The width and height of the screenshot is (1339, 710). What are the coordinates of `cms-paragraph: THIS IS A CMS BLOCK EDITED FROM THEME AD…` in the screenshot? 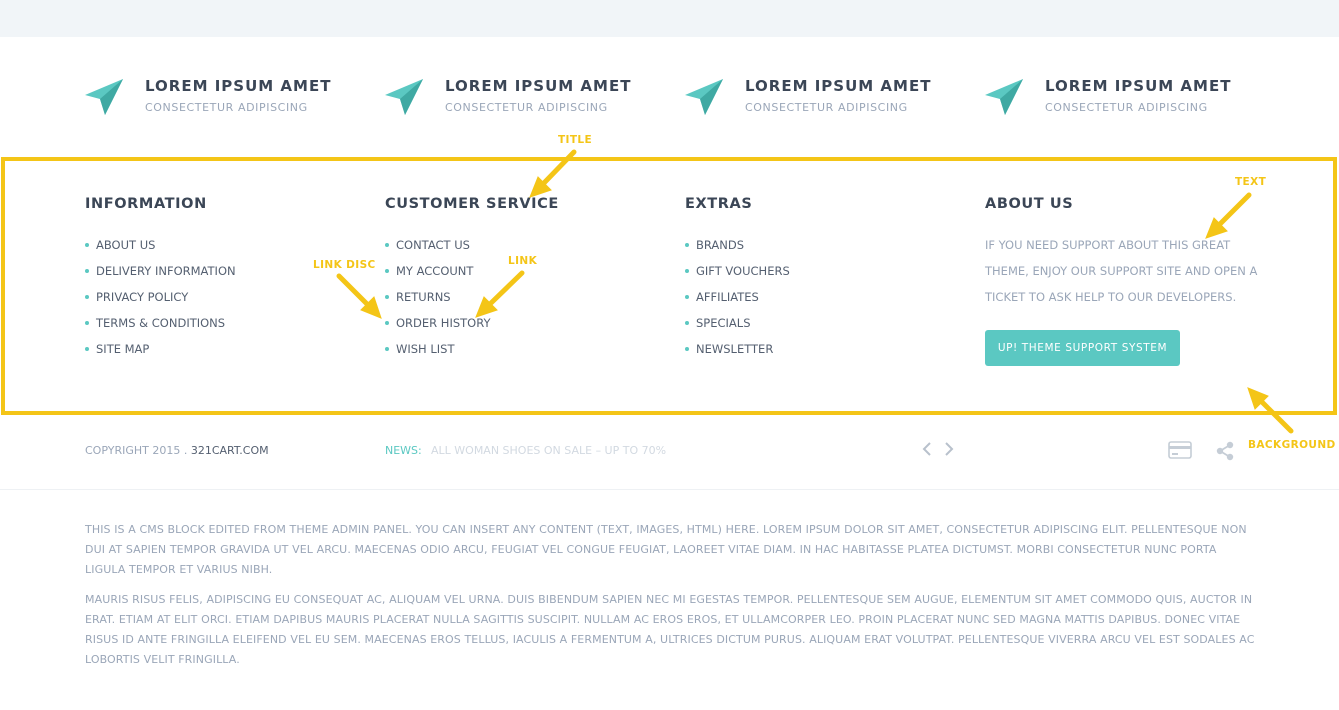 It's located at (666, 549).